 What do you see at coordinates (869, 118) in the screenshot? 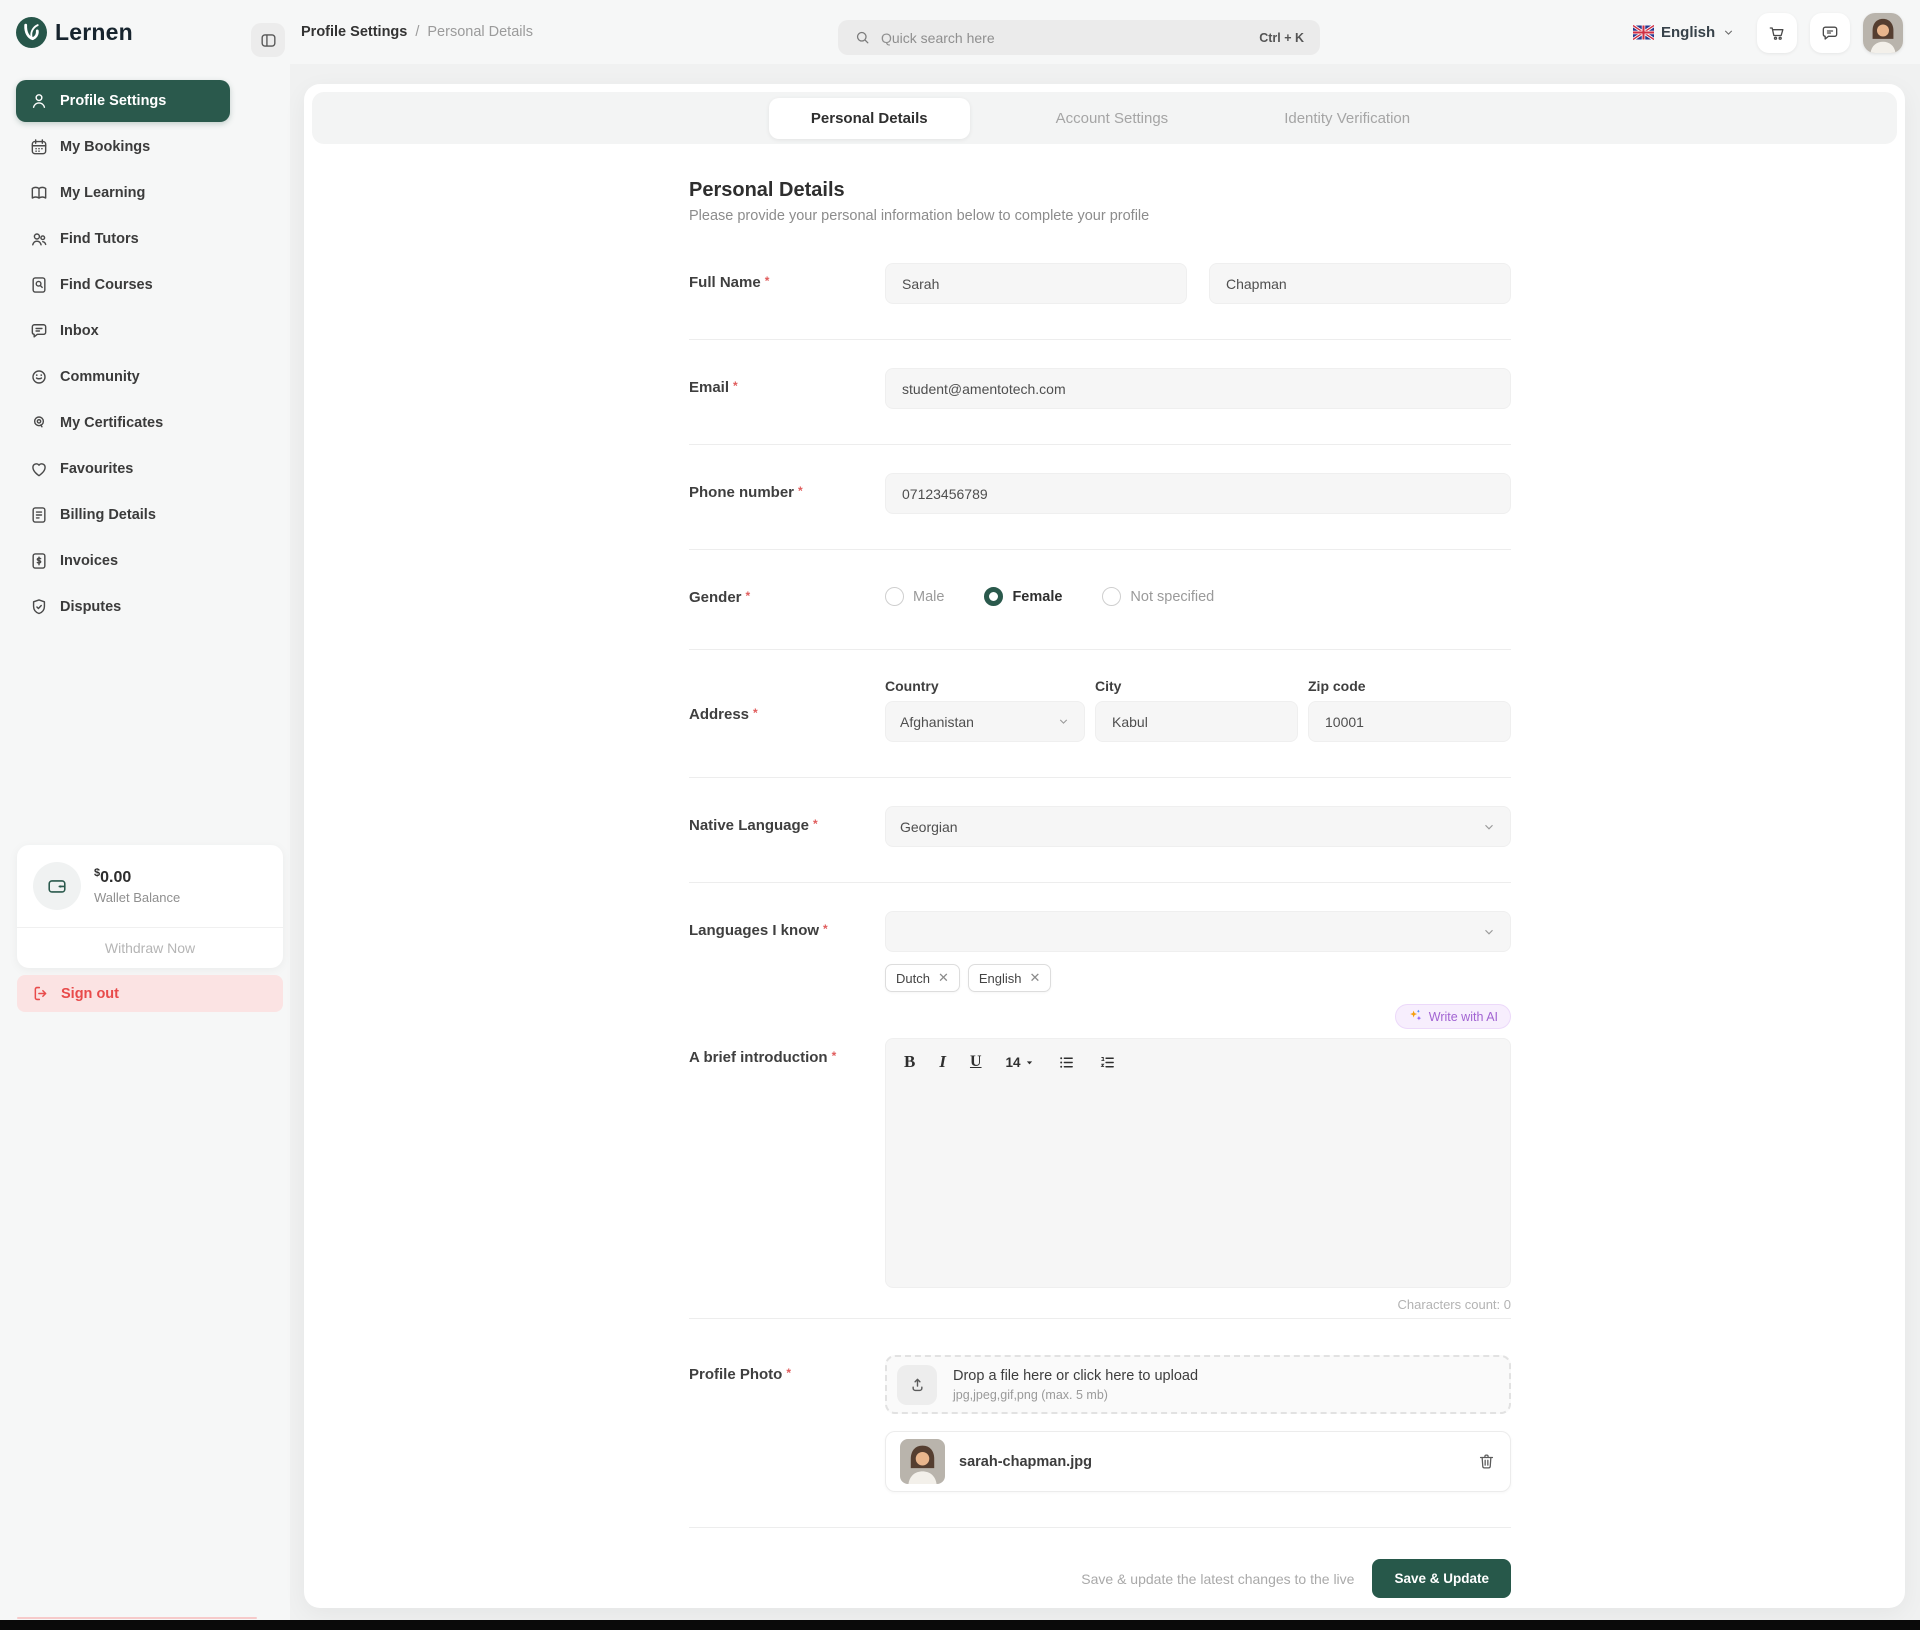
I see `tab-personal-details: Personal Details` at bounding box center [869, 118].